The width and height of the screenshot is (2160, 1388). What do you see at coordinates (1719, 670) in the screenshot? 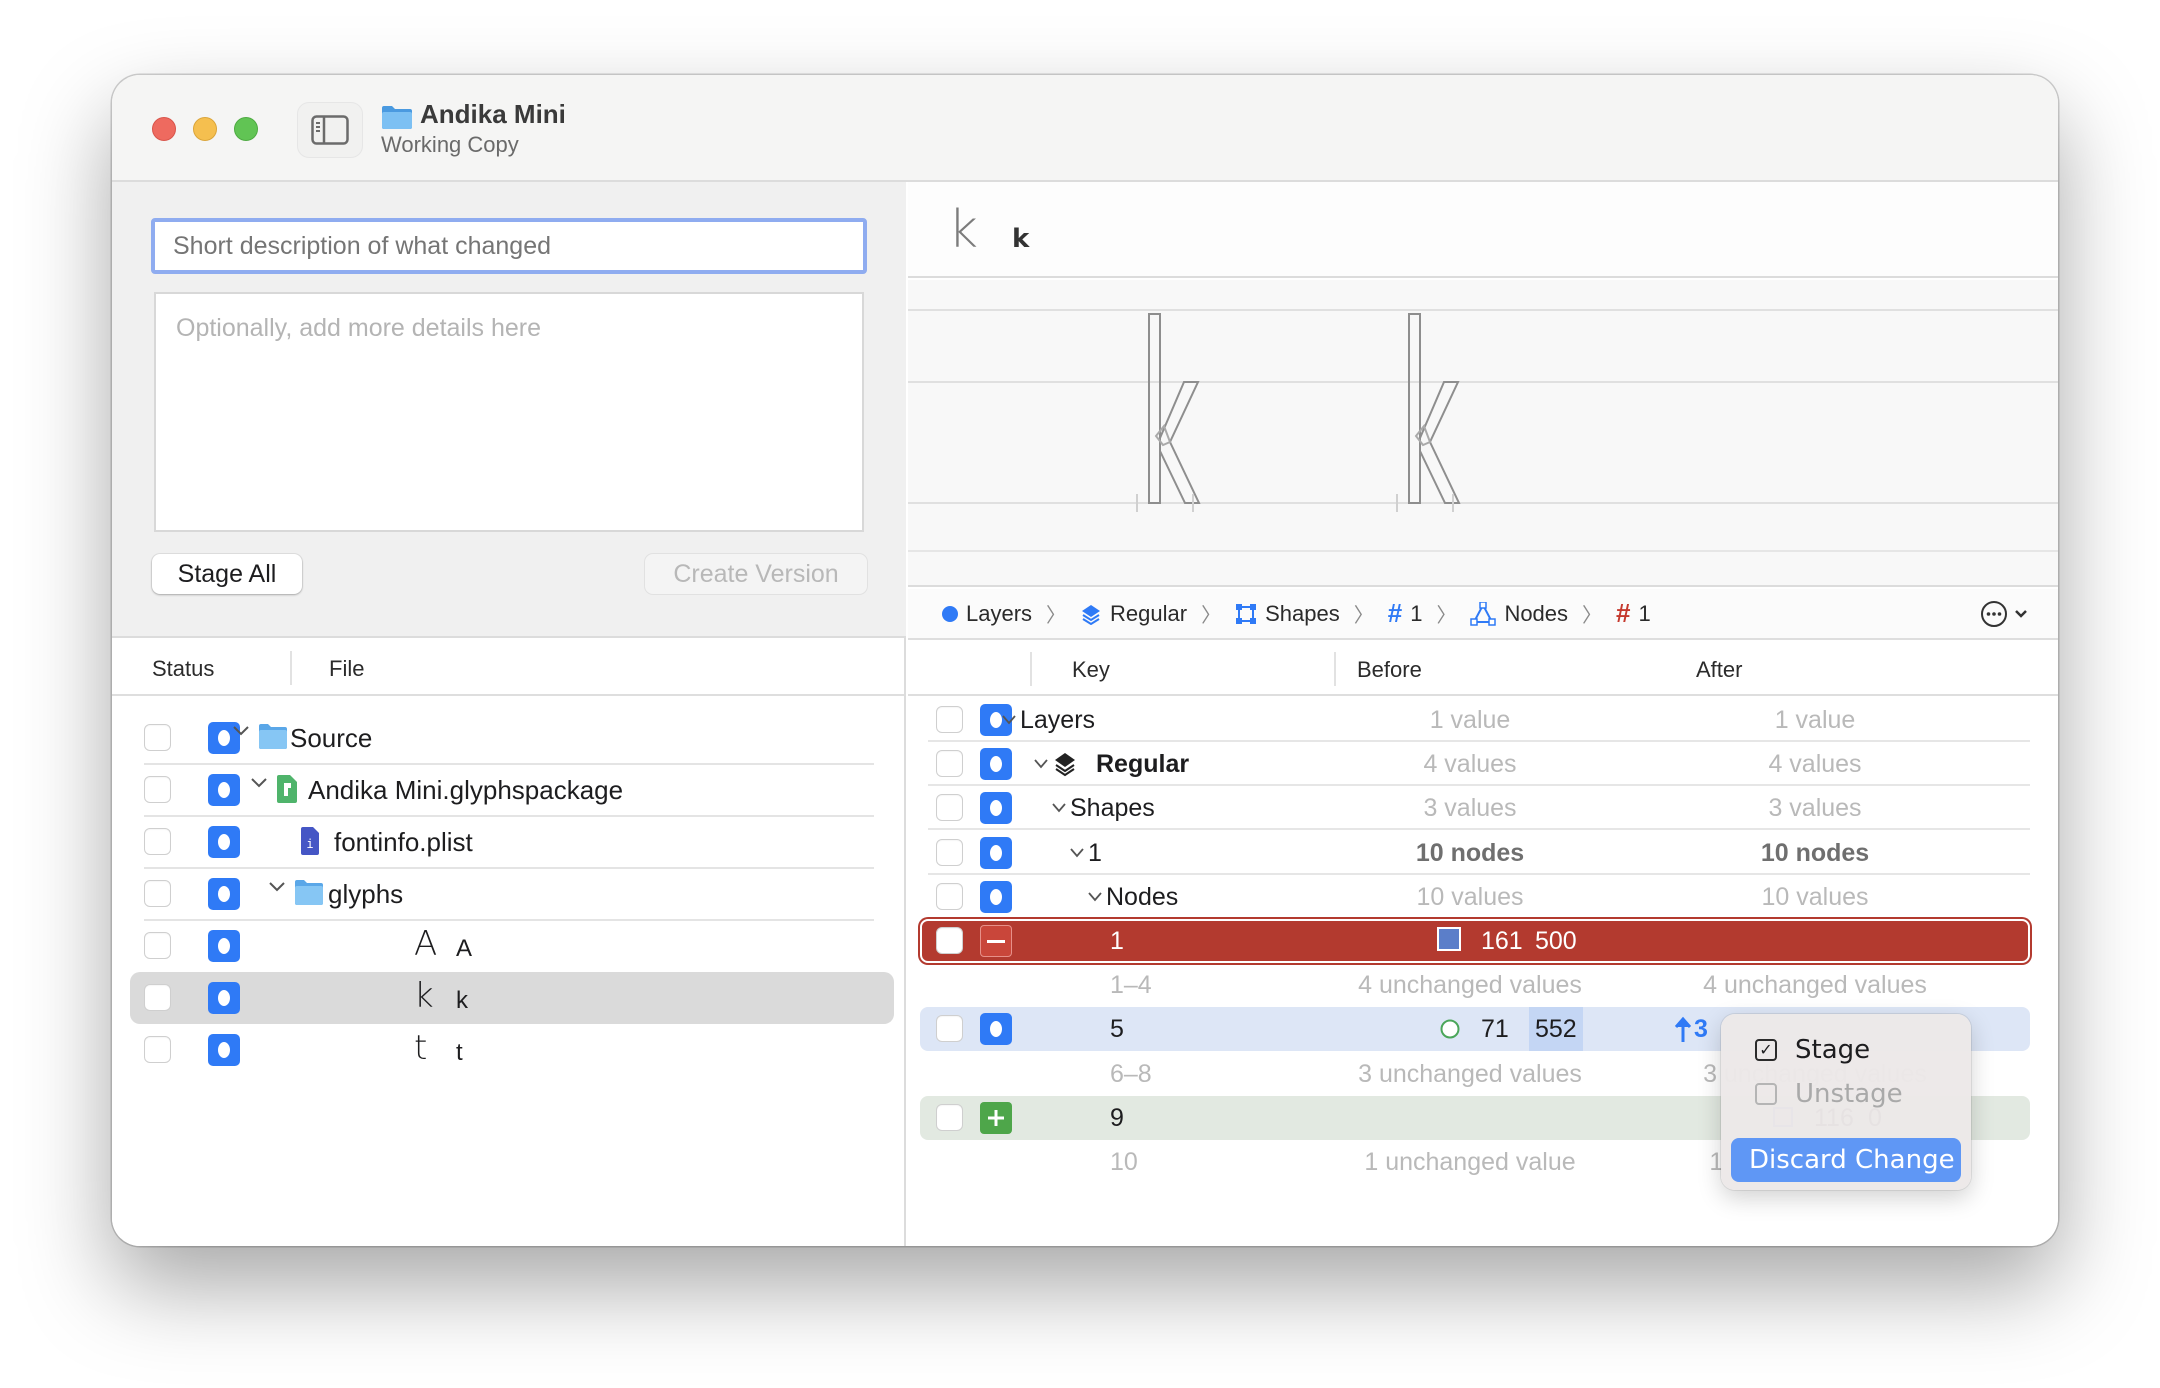
I see `after-column-header: After` at bounding box center [1719, 670].